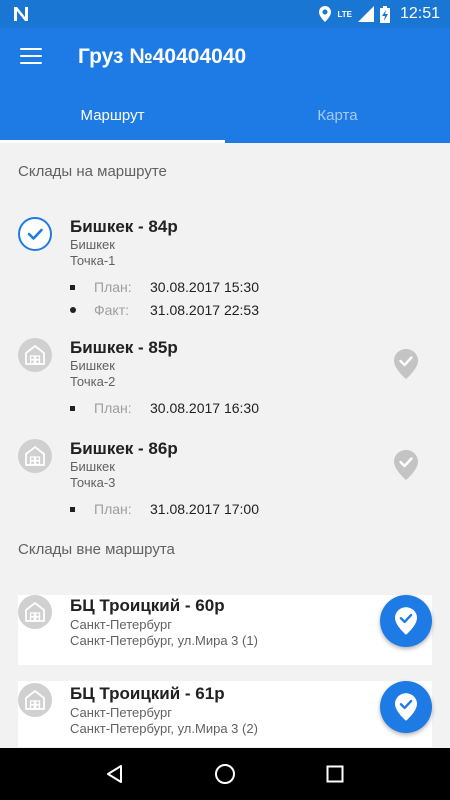 The width and height of the screenshot is (450, 800). What do you see at coordinates (31, 57) in the screenshot?
I see `hamburger-menu-icon` at bounding box center [31, 57].